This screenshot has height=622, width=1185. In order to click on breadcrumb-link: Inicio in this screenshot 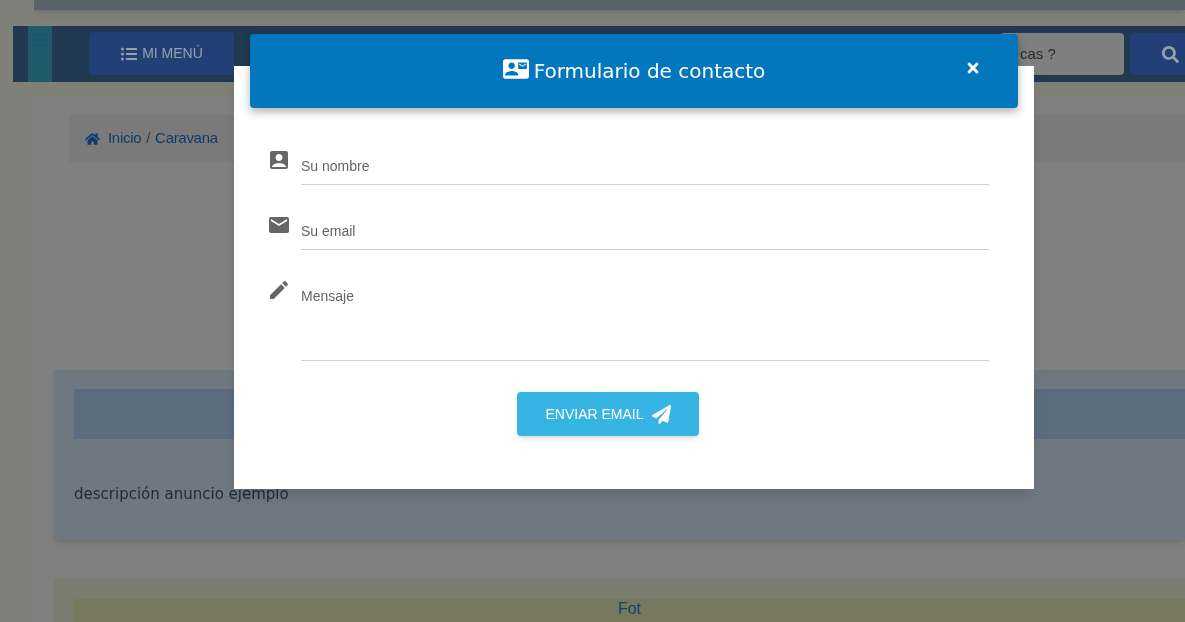, I will do `click(125, 138)`.